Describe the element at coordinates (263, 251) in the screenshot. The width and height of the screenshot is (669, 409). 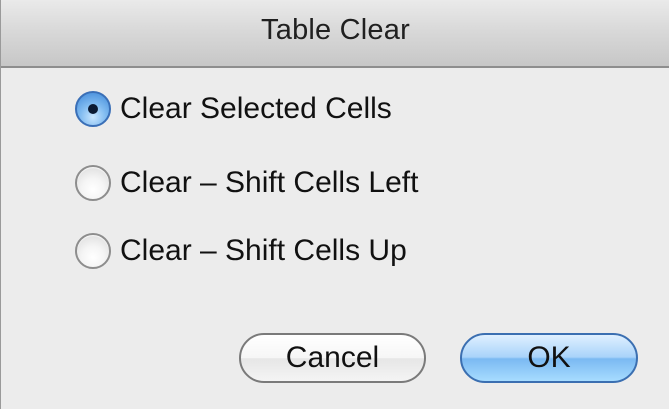
I see `option-label: Clear – Shift Cells Up` at that location.